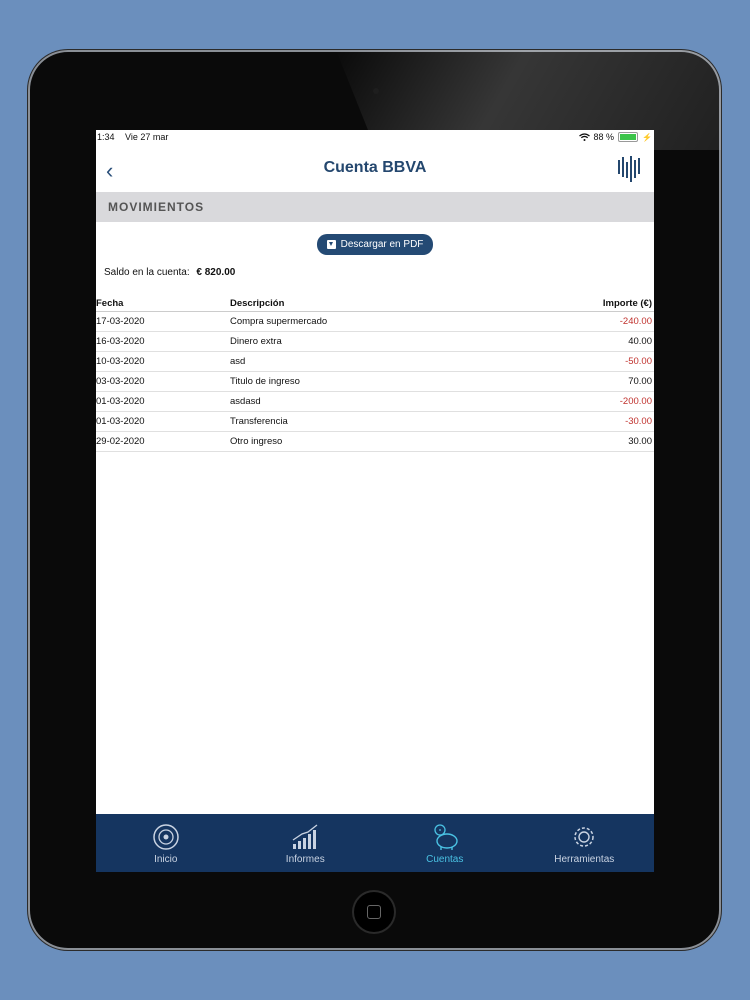  Describe the element at coordinates (369, 381) in the screenshot. I see `cell-descripcion: Titulo de ingreso` at that location.